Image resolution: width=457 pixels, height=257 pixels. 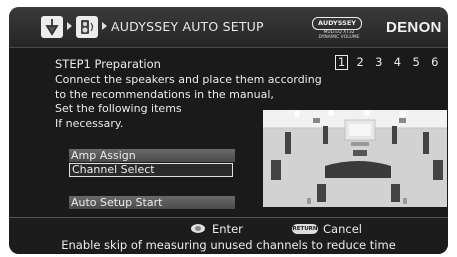 I want to click on audyssey-logo: AUDYSSEY MULTEQ XT32 DYNAMIC VOLUME, so click(x=339, y=29).